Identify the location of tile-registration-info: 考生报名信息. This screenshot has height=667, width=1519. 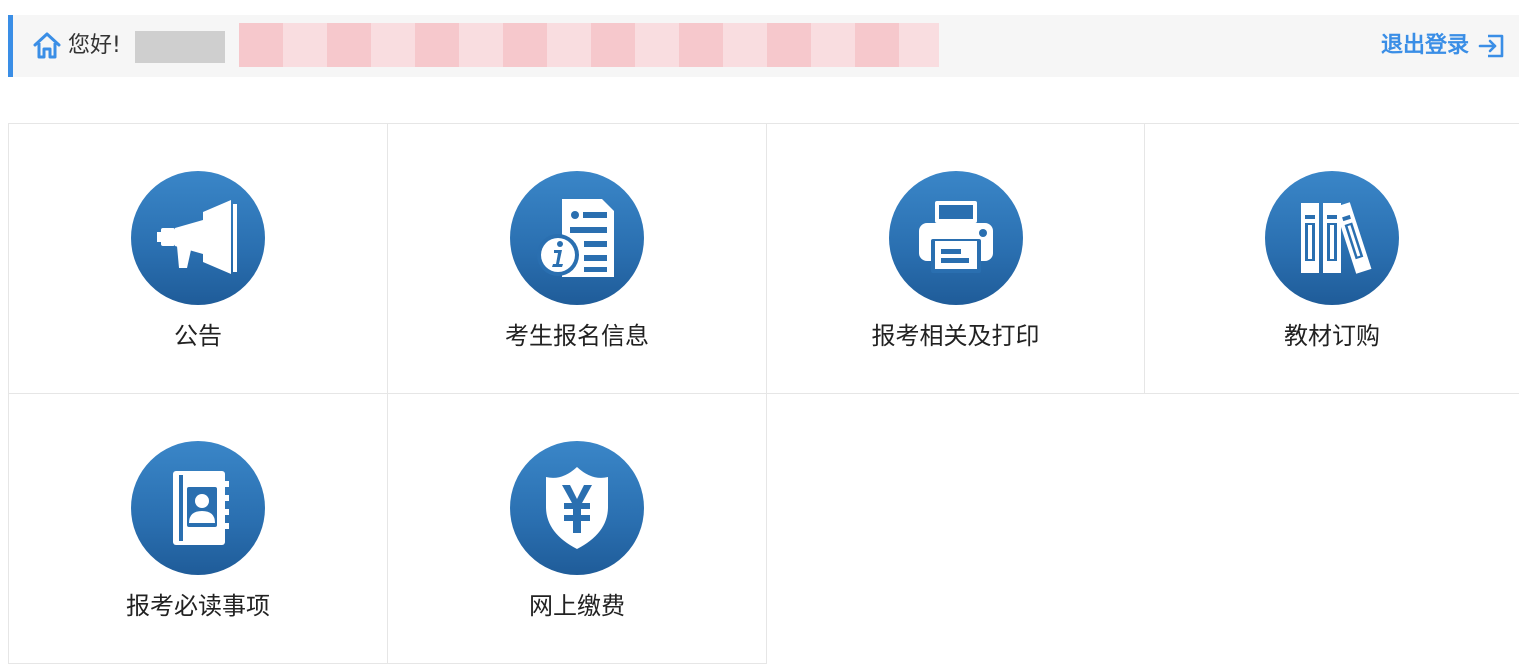
(577, 258).